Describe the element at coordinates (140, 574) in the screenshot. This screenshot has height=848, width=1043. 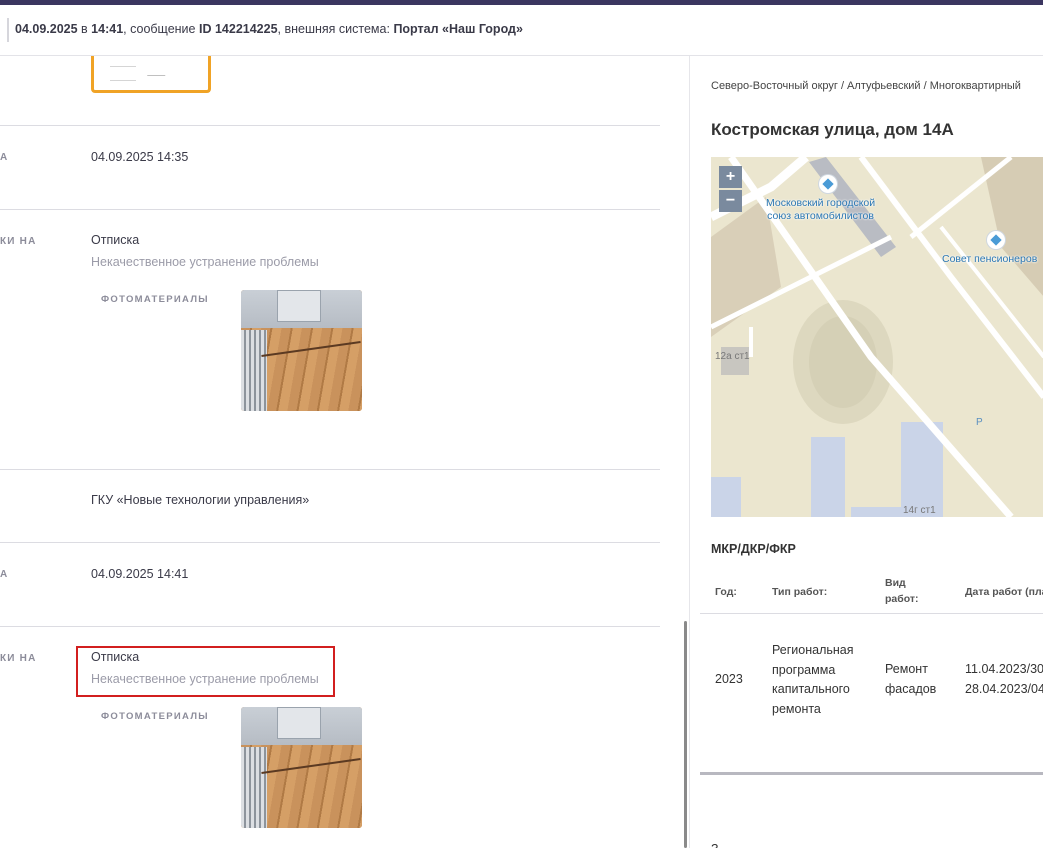
I see `row-value: 04.09.2025 14:41` at that location.